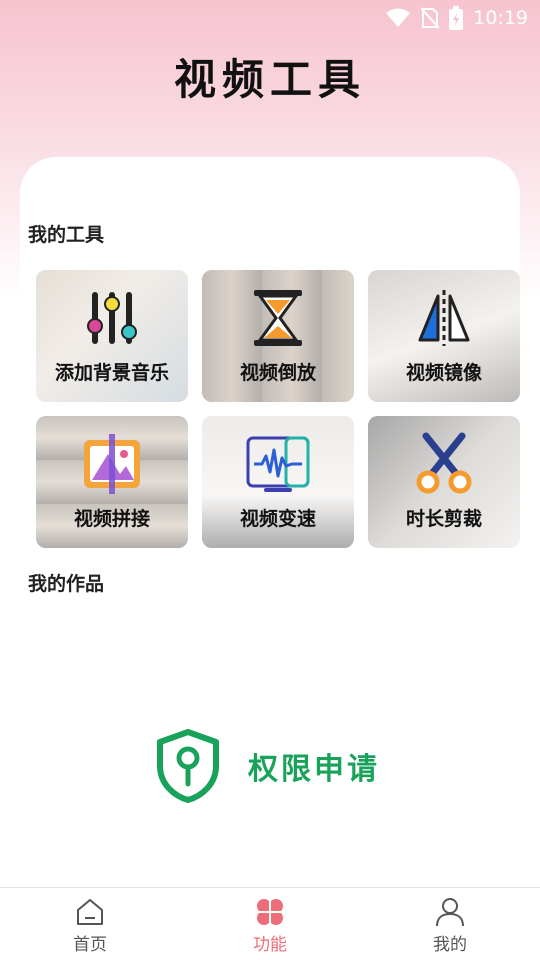 The image size is (540, 960). I want to click on section-title-works: 我的作品, so click(66, 584).